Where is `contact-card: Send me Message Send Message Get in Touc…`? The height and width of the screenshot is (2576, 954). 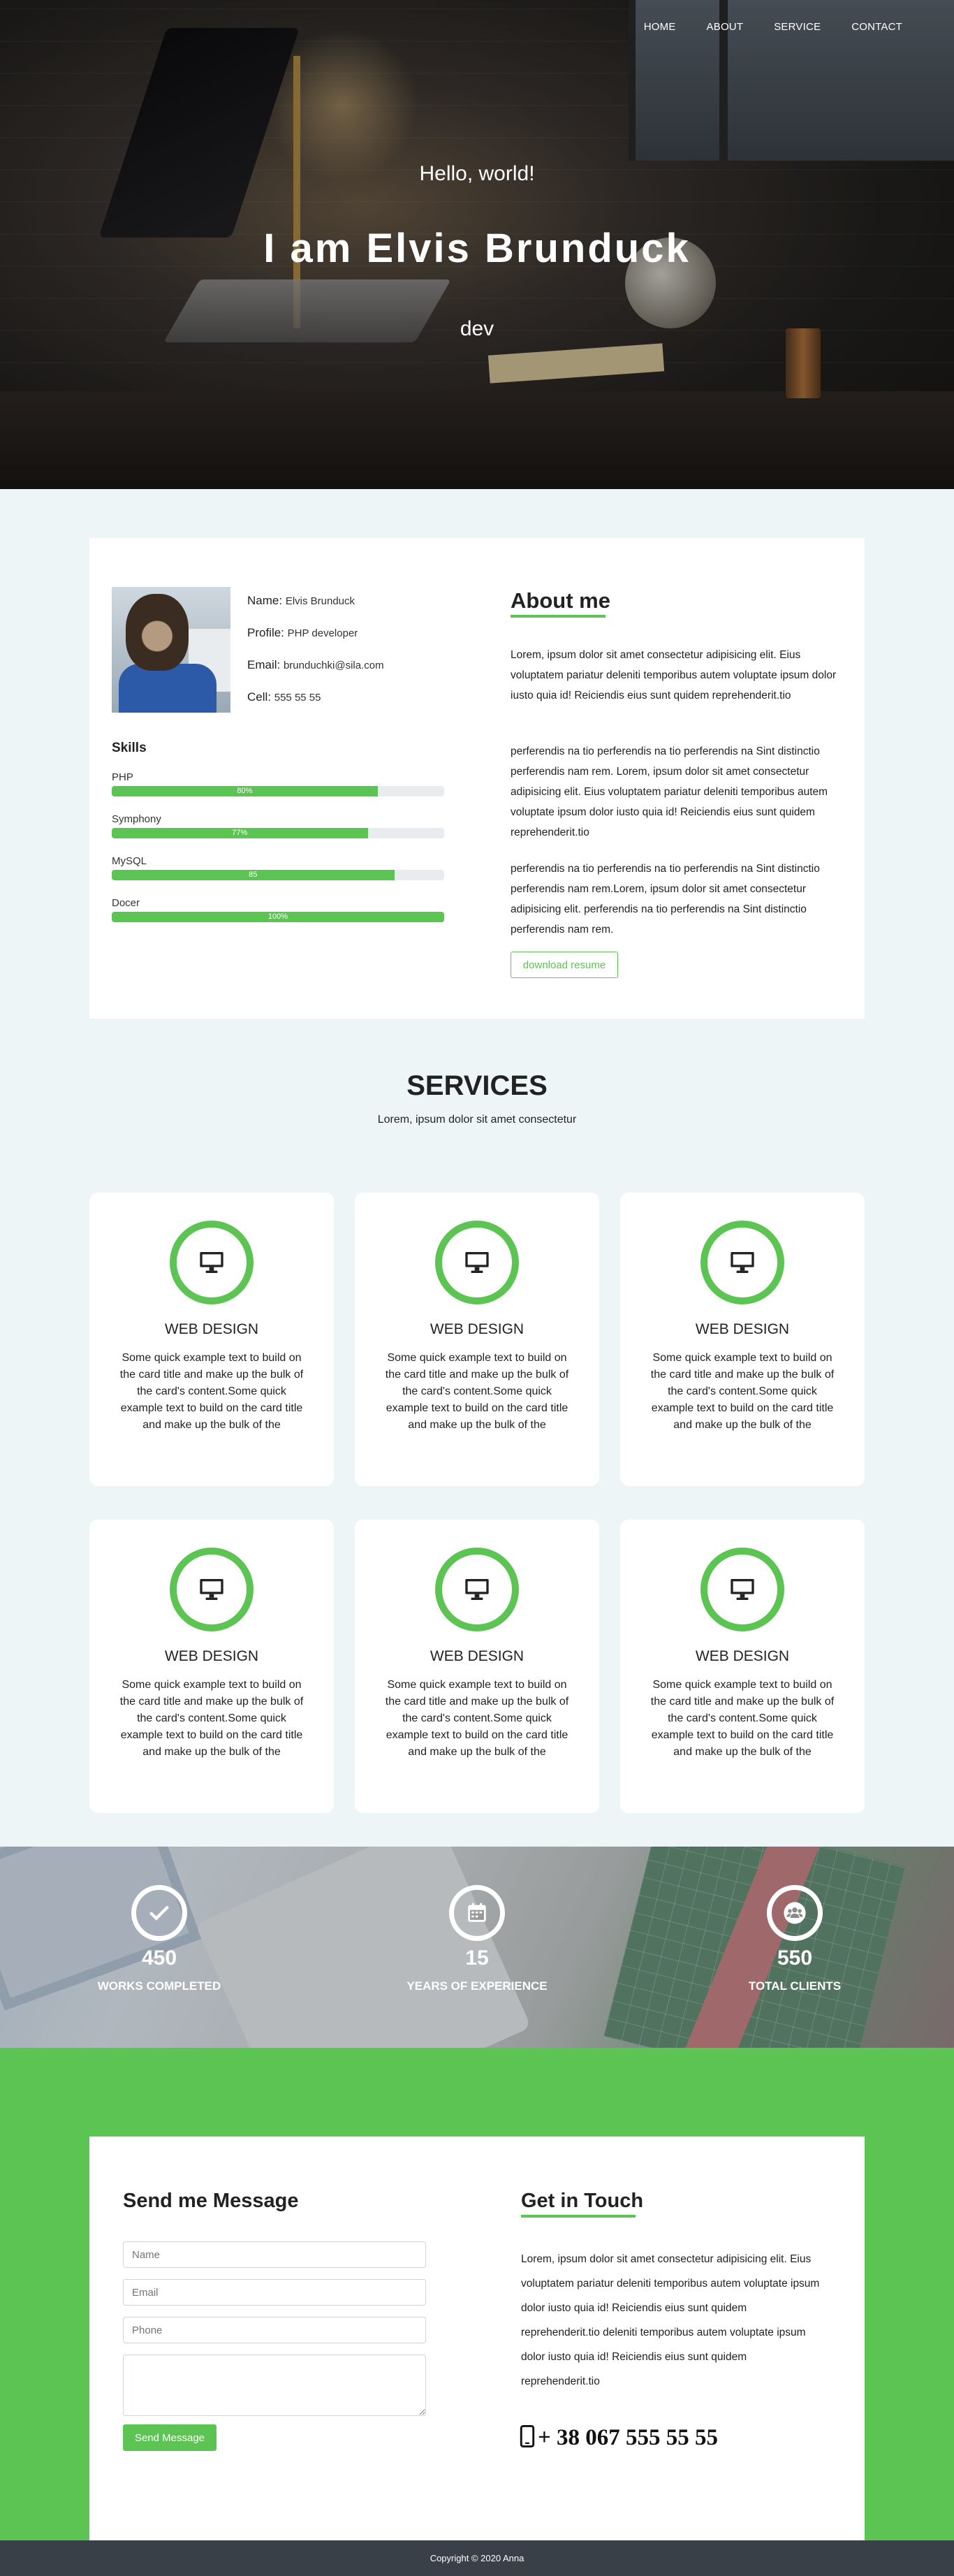
contact-card: Send me Message Send Message Get in Touc… is located at coordinates (477, 2338).